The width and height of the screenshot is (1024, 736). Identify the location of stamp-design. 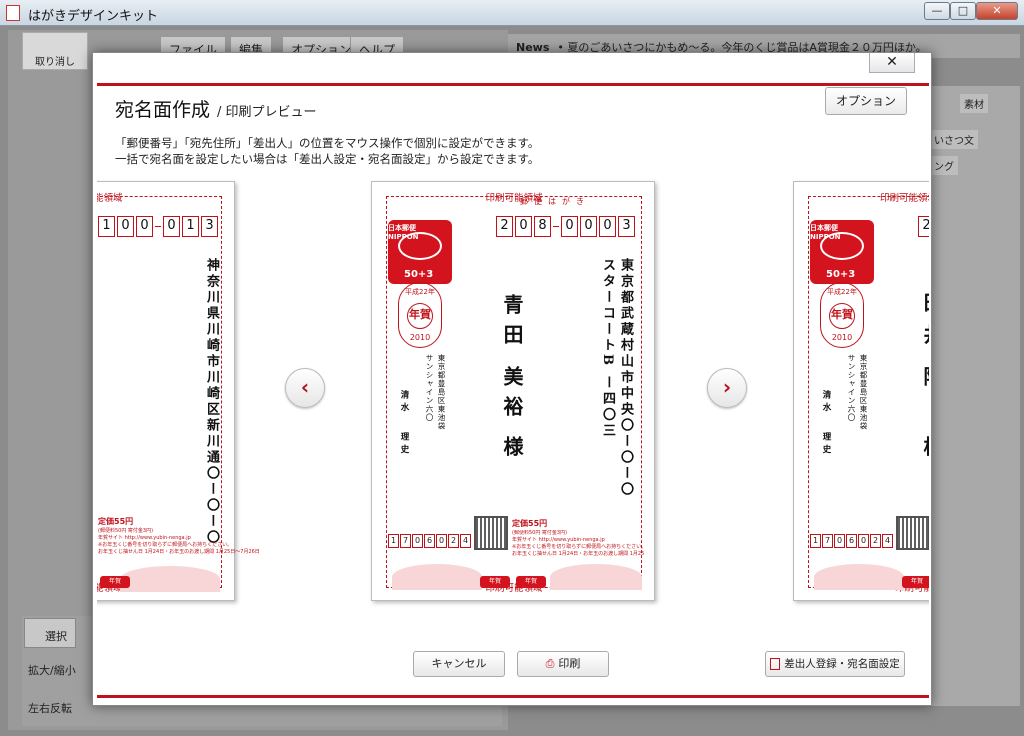
(420, 246).